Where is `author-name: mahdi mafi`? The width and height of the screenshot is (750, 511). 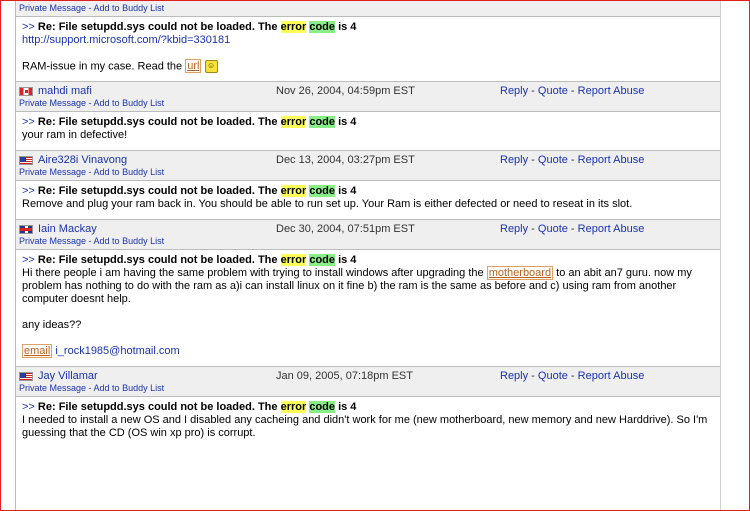 author-name: mahdi mafi is located at coordinates (65, 91).